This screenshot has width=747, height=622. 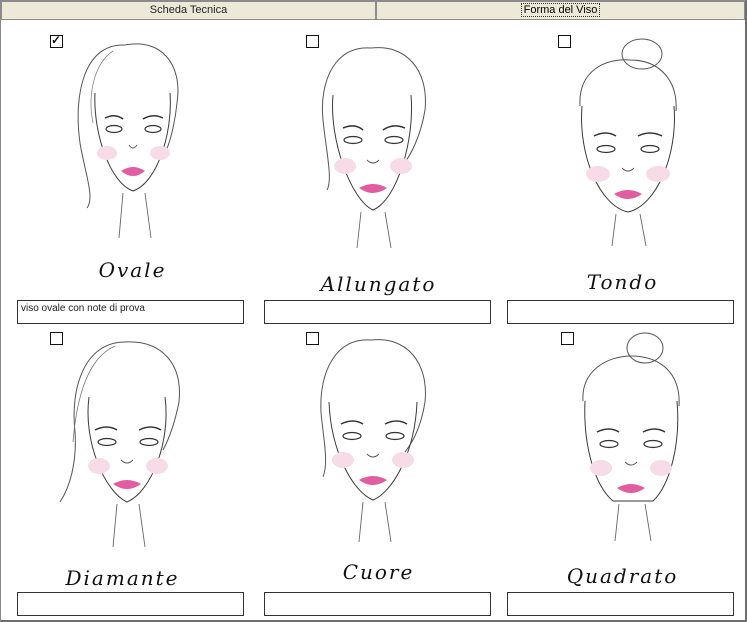 I want to click on shape-label-ovale: Ovale, so click(x=132, y=270).